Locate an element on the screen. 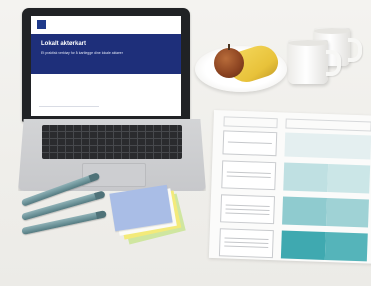 The height and width of the screenshot is (286, 371). apple-stem is located at coordinates (229, 47).